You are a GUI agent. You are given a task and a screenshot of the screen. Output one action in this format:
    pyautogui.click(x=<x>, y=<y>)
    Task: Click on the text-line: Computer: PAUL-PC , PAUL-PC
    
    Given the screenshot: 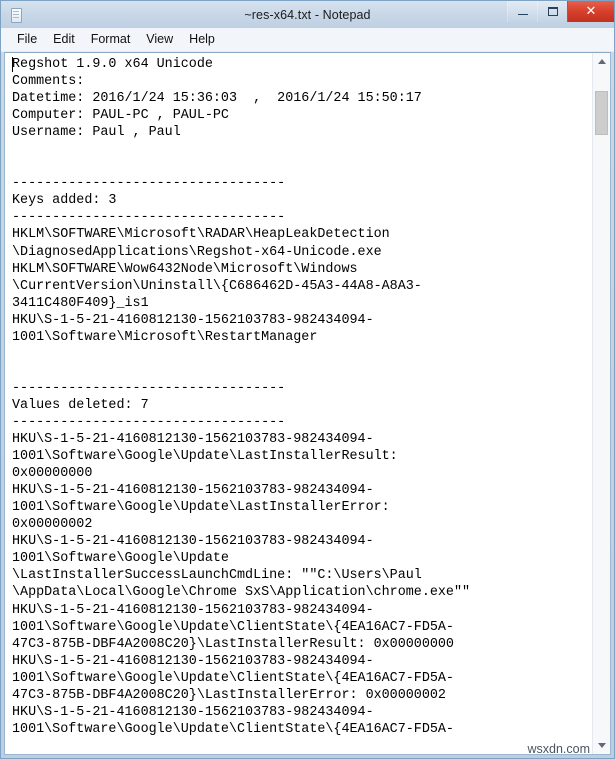 What is the action you would take?
    pyautogui.click(x=120, y=116)
    